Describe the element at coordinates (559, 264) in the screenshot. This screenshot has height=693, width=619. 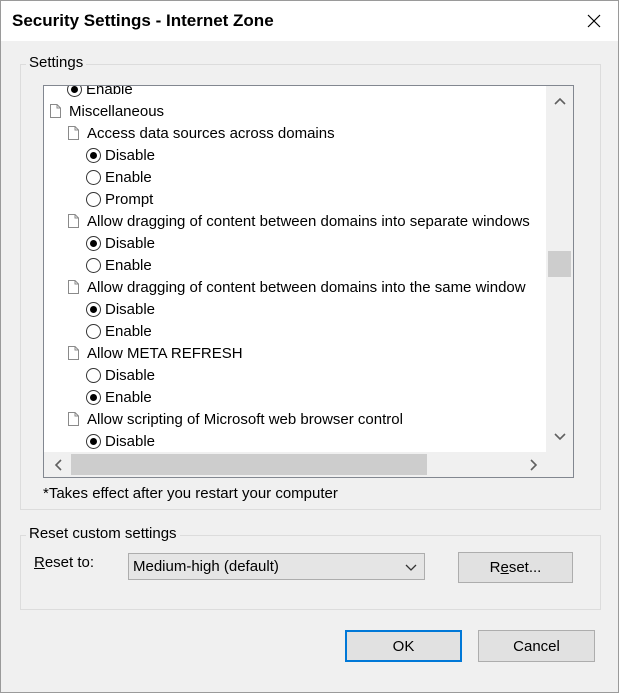
I see `vertical-scroll-thumb` at that location.